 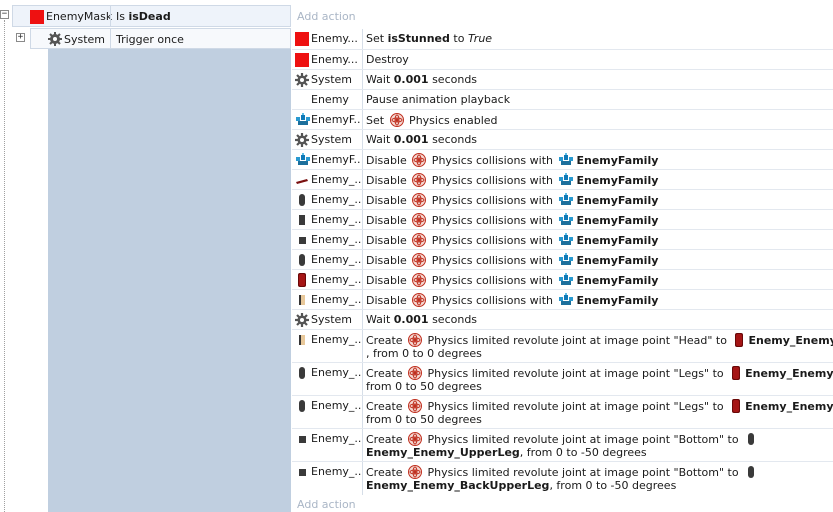 What do you see at coordinates (387, 59) in the screenshot?
I see `text-fragment: Destroy` at bounding box center [387, 59].